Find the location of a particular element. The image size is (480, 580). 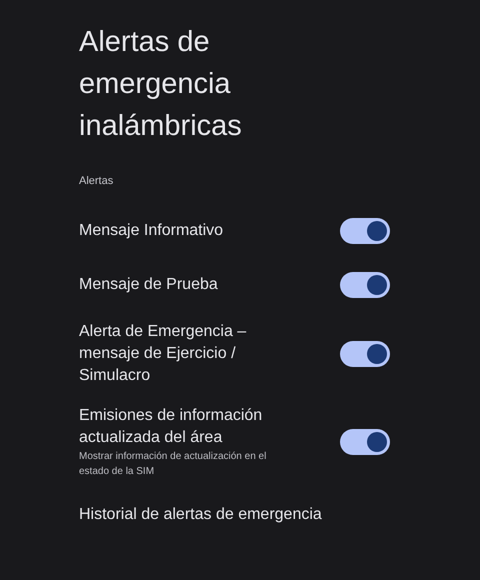

setting-label: Mensaje de Prueba is located at coordinates (149, 284).